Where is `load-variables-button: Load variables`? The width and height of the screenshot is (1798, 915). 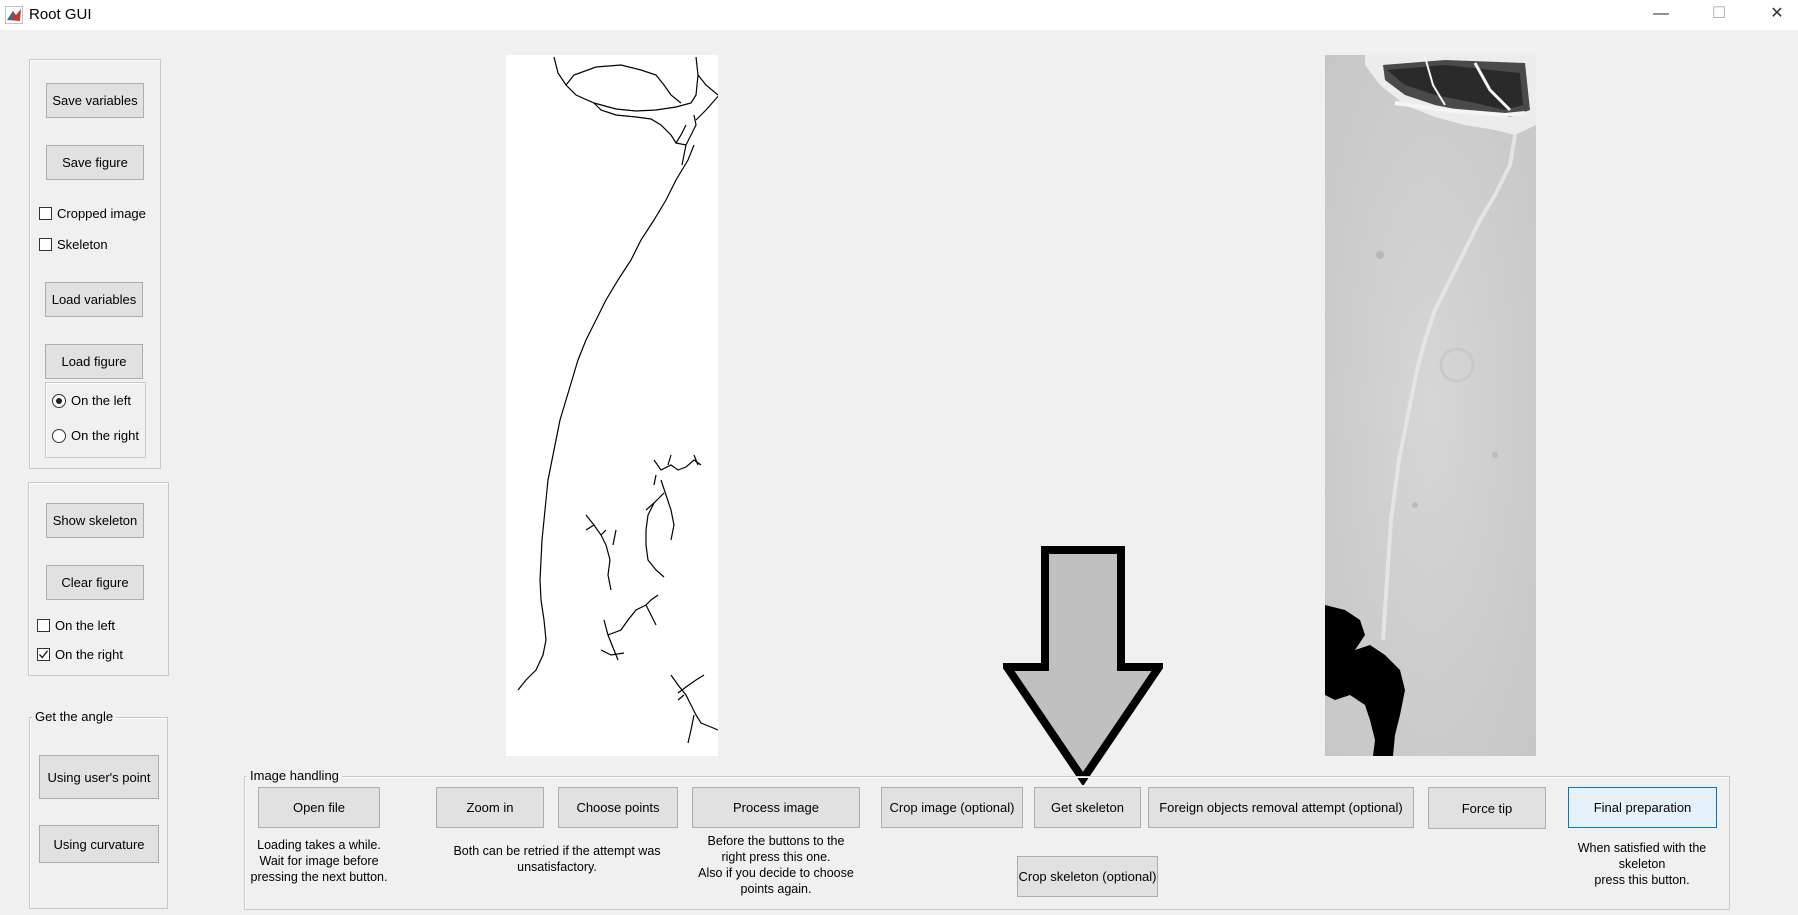 load-variables-button: Load variables is located at coordinates (94, 299).